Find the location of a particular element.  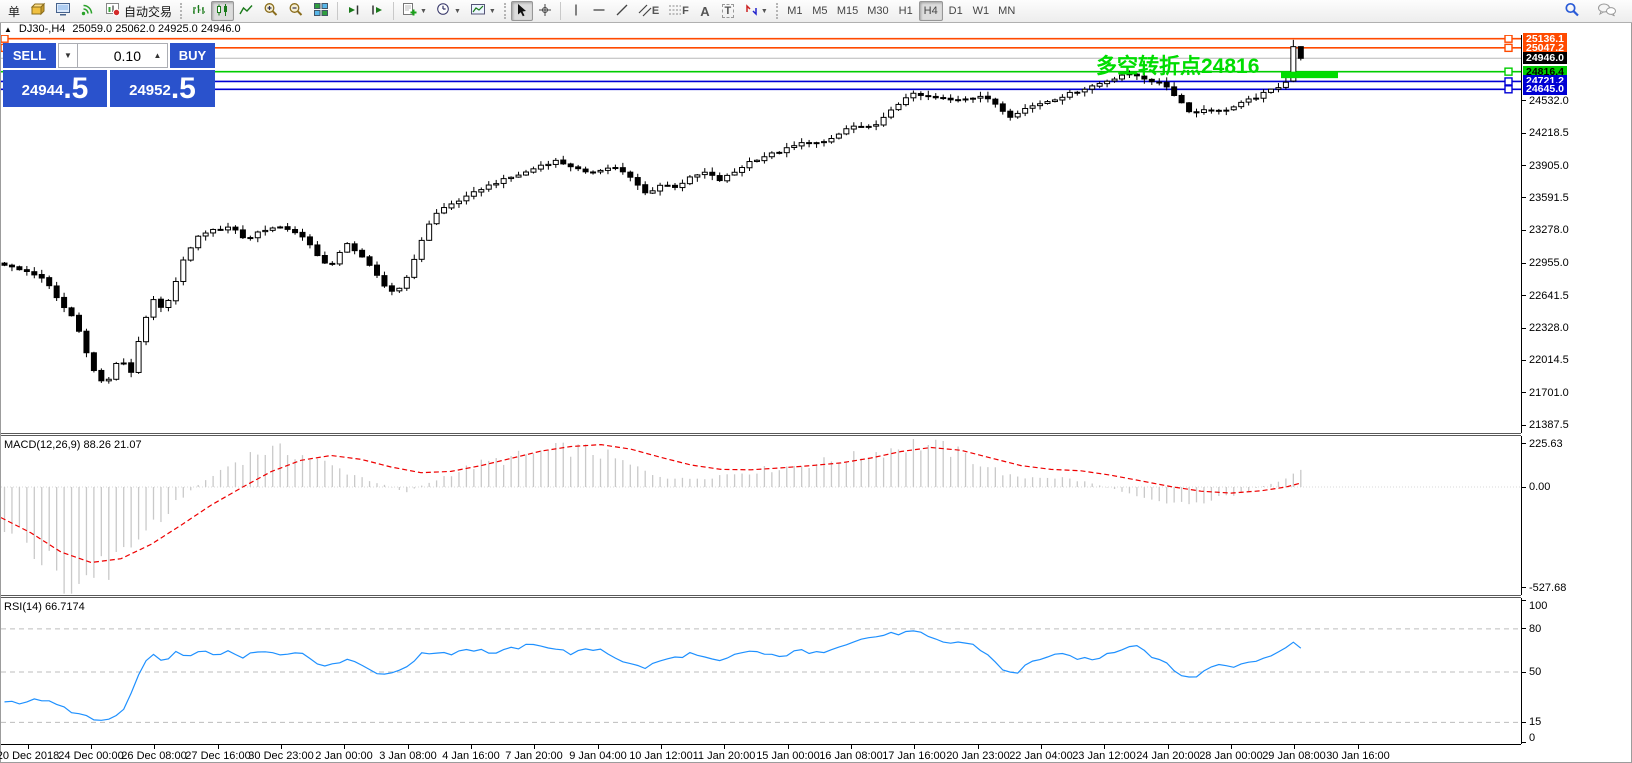

signal-icon is located at coordinates (88, 11).